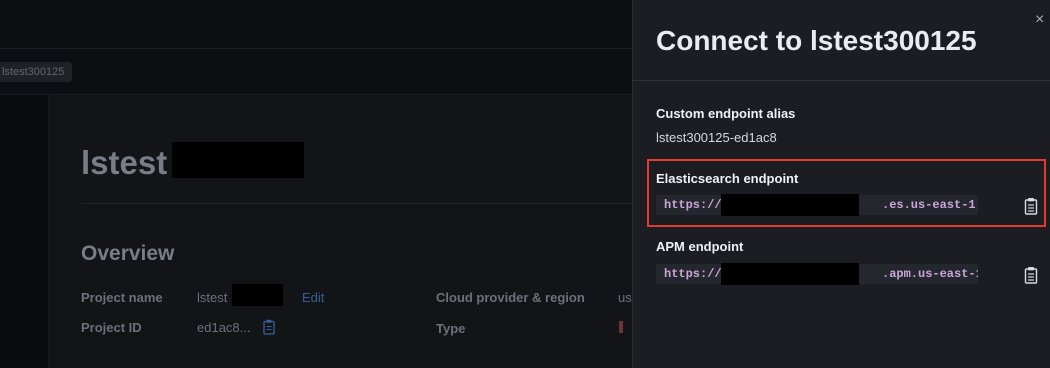  I want to click on copy-apm-endpoint-icon, so click(1031, 275).